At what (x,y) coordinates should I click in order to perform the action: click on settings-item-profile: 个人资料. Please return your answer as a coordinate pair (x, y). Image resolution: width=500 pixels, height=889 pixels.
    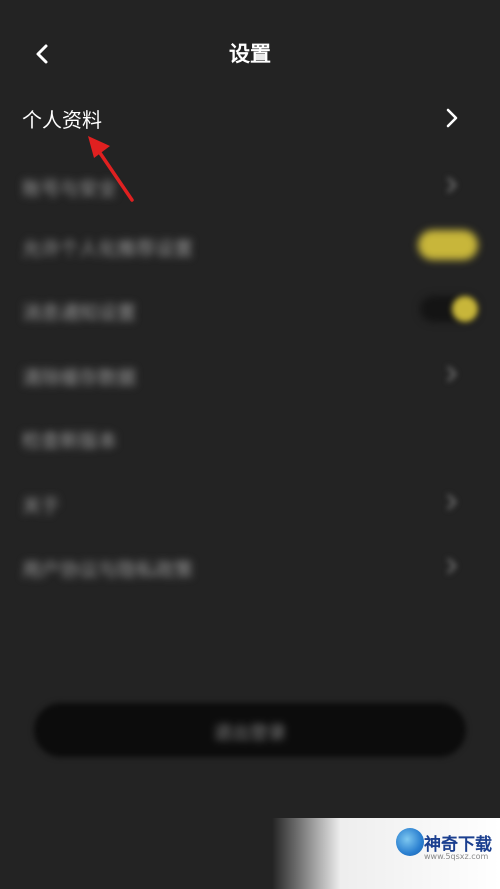
    Looking at the image, I should click on (250, 118).